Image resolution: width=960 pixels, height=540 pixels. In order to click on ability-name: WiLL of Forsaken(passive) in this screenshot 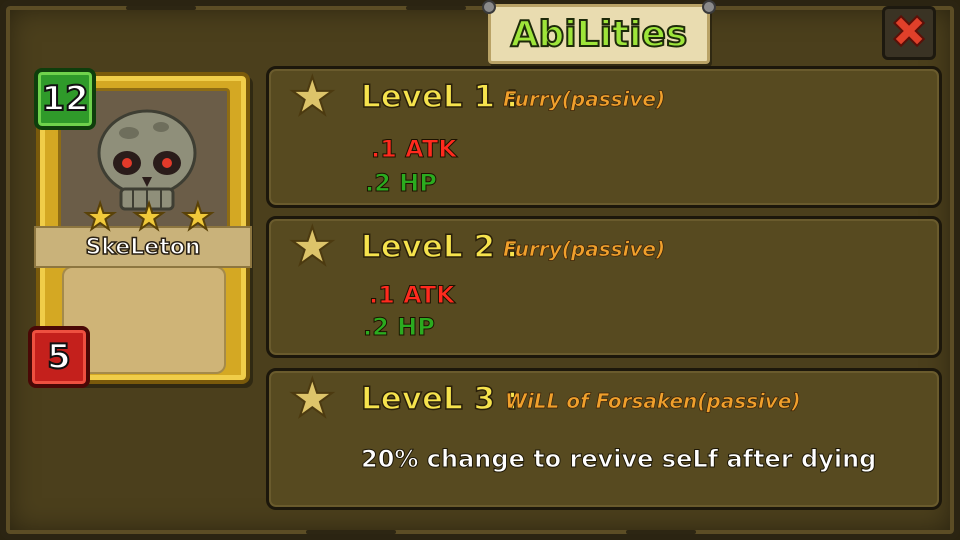, I will do `click(653, 401)`.